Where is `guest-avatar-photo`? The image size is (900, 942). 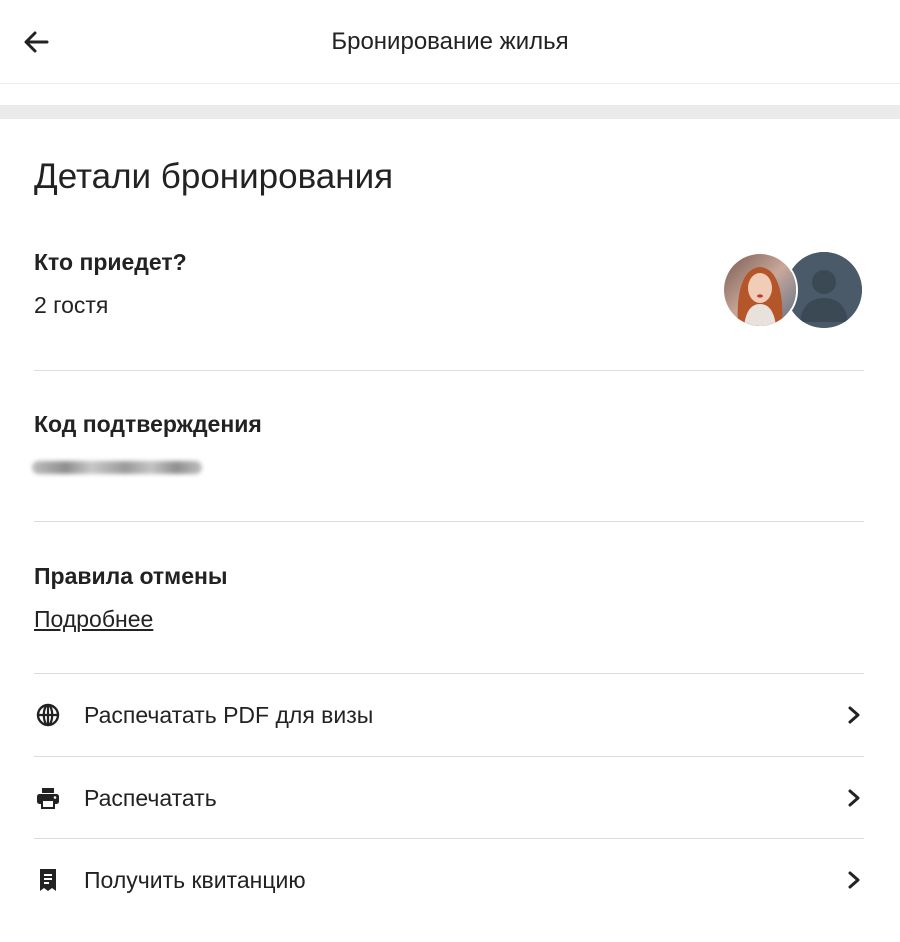 guest-avatar-photo is located at coordinates (760, 290).